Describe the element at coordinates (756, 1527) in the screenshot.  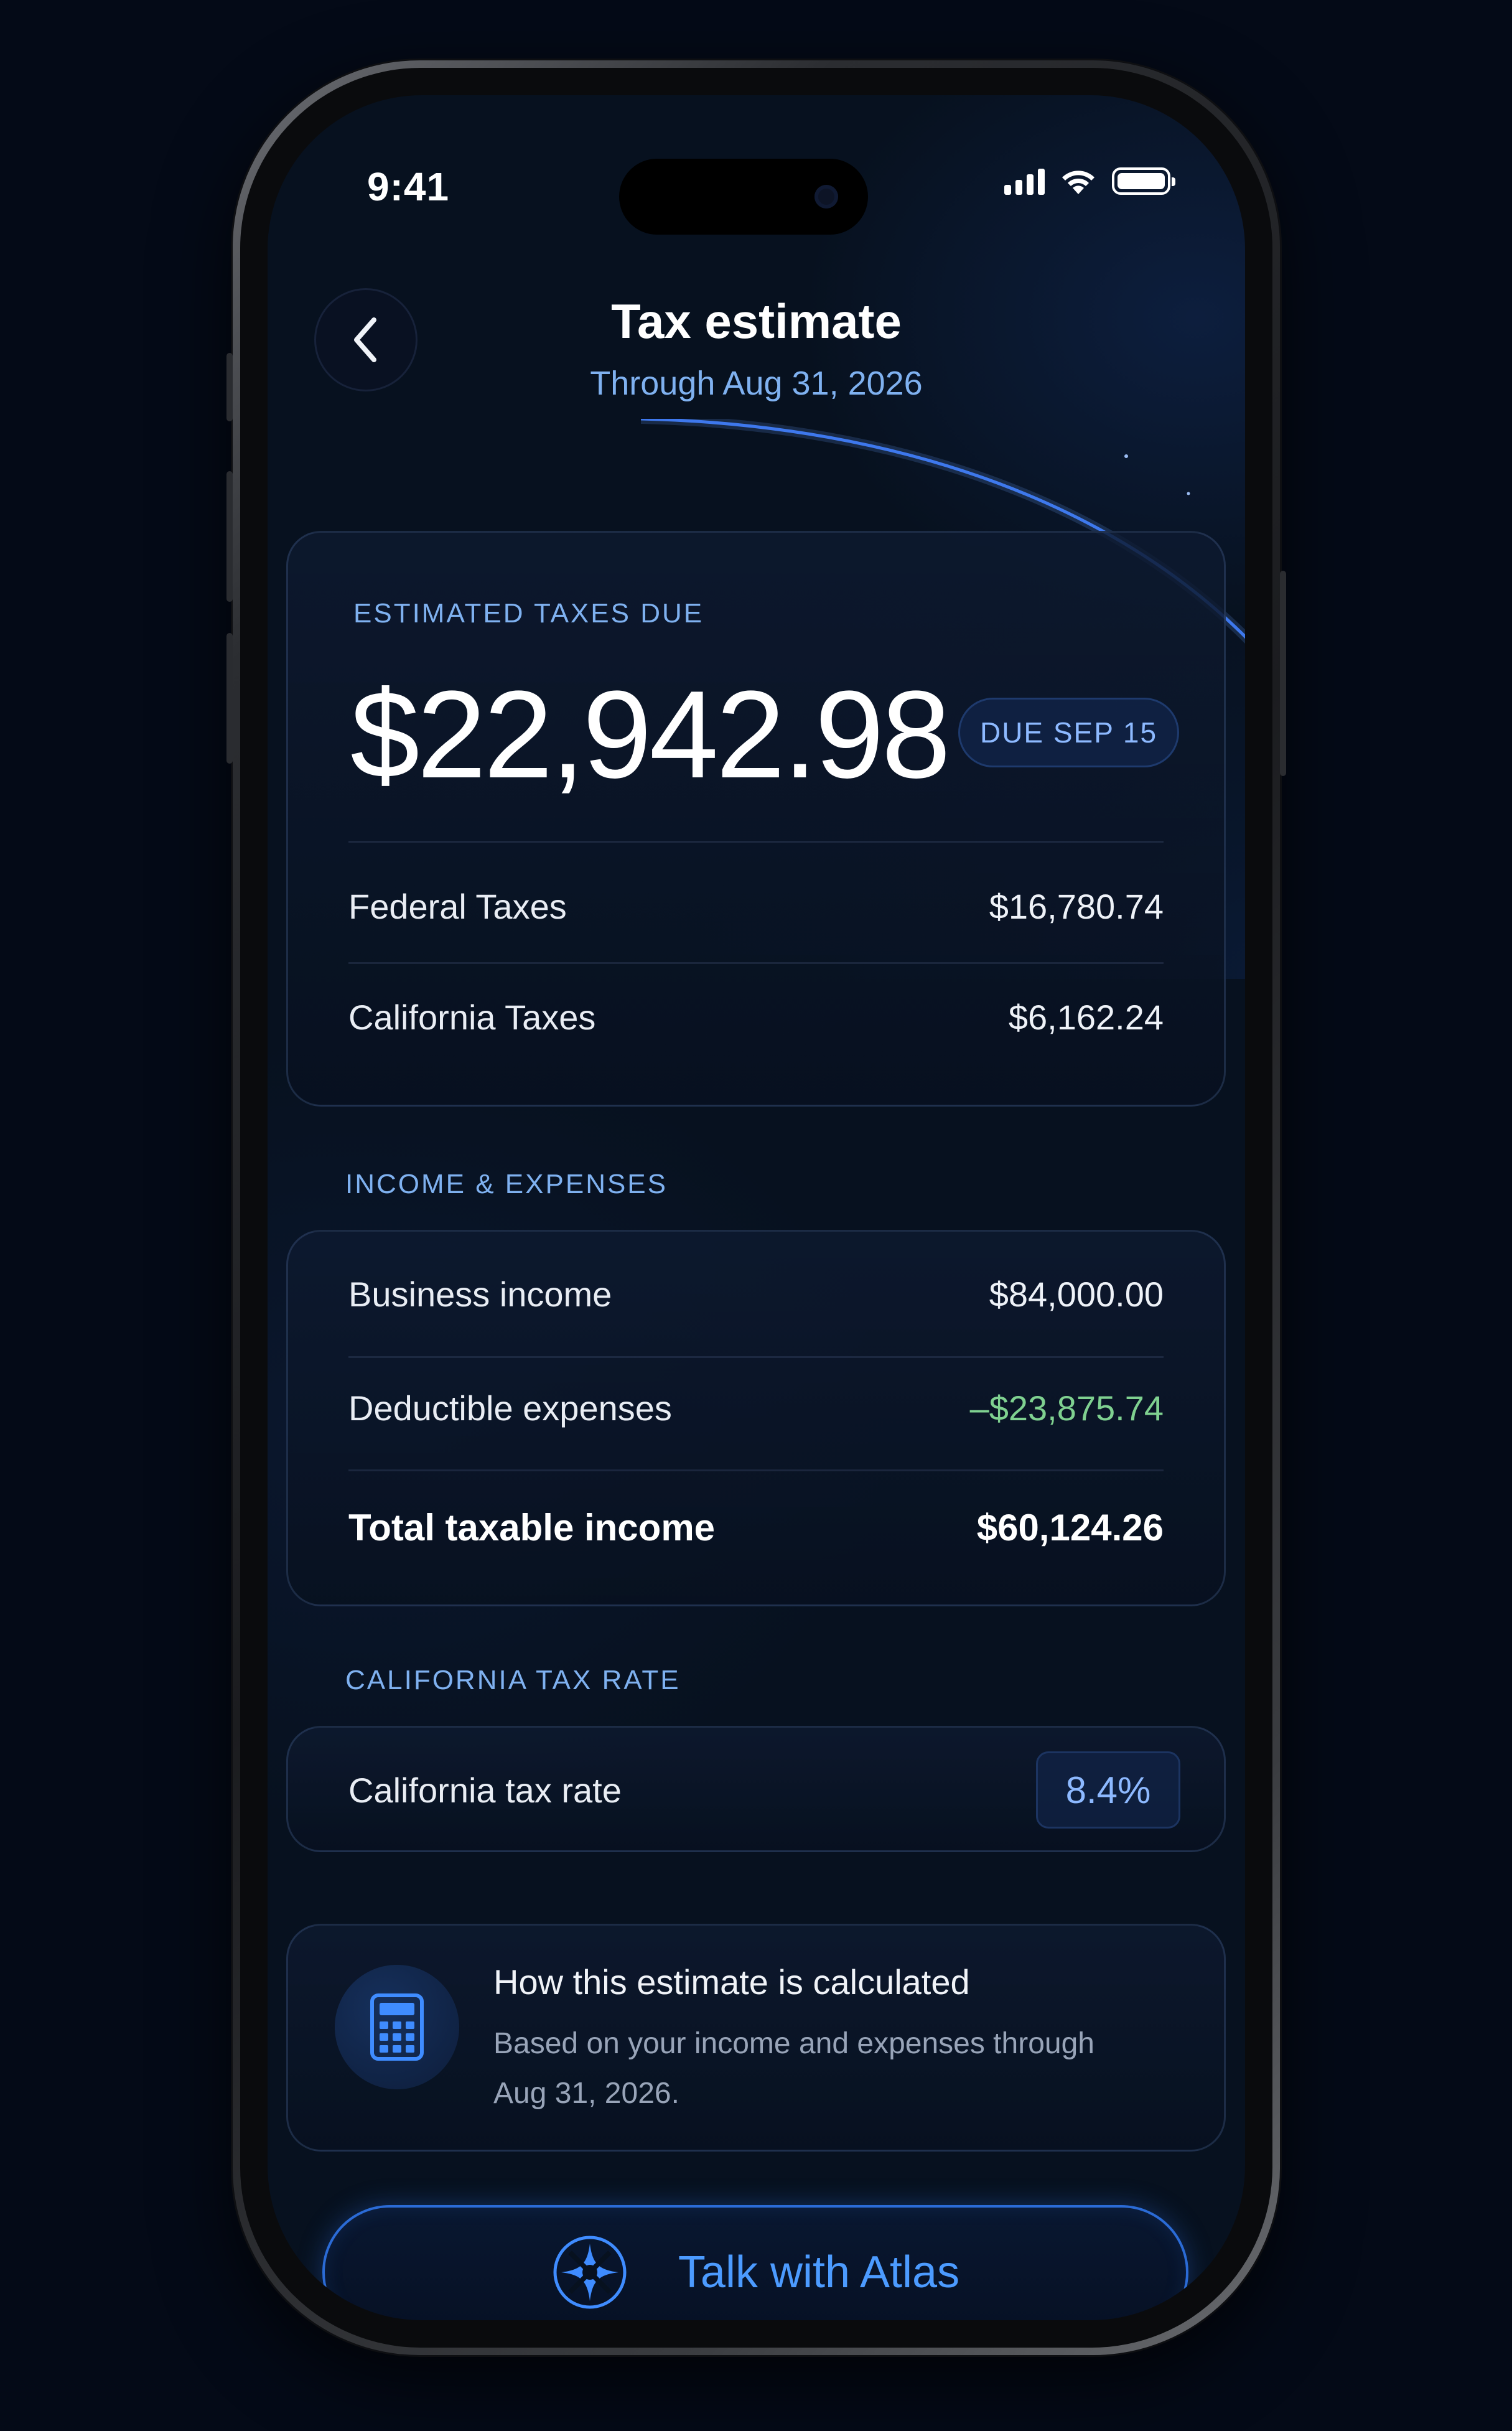
I see `total-taxable-income-row: Total taxable income $60,124.26` at that location.